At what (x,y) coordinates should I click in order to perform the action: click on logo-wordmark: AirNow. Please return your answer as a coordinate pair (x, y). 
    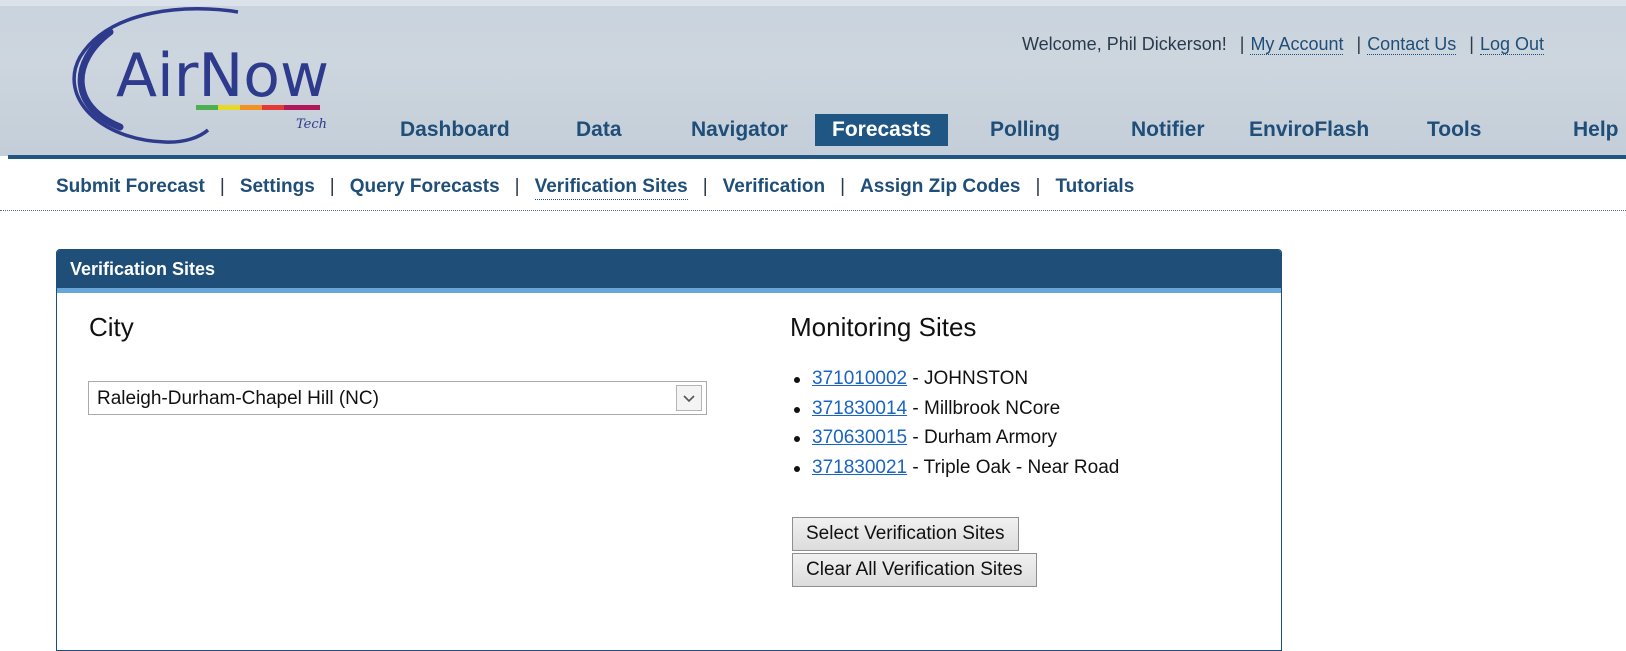
    Looking at the image, I should click on (222, 76).